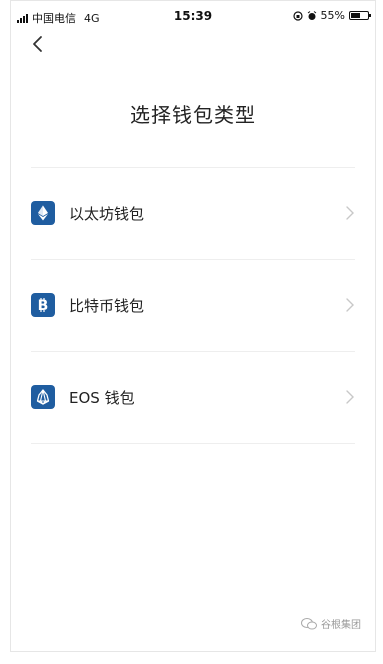  I want to click on bitcoin-icon: B, so click(43, 305).